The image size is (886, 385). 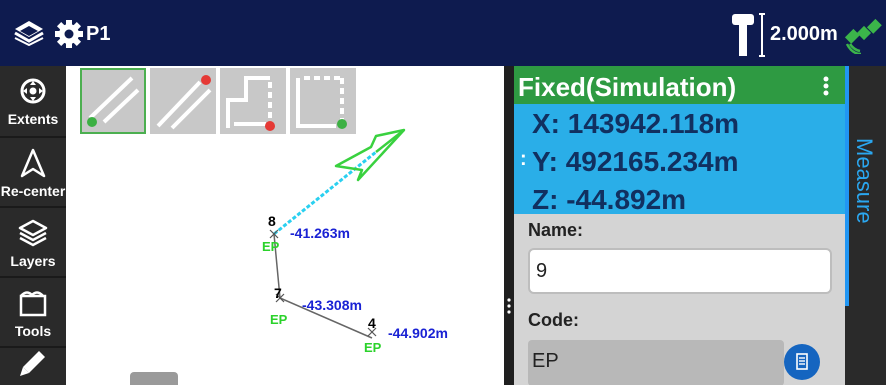 What do you see at coordinates (33, 91) in the screenshot?
I see `extents-icon` at bounding box center [33, 91].